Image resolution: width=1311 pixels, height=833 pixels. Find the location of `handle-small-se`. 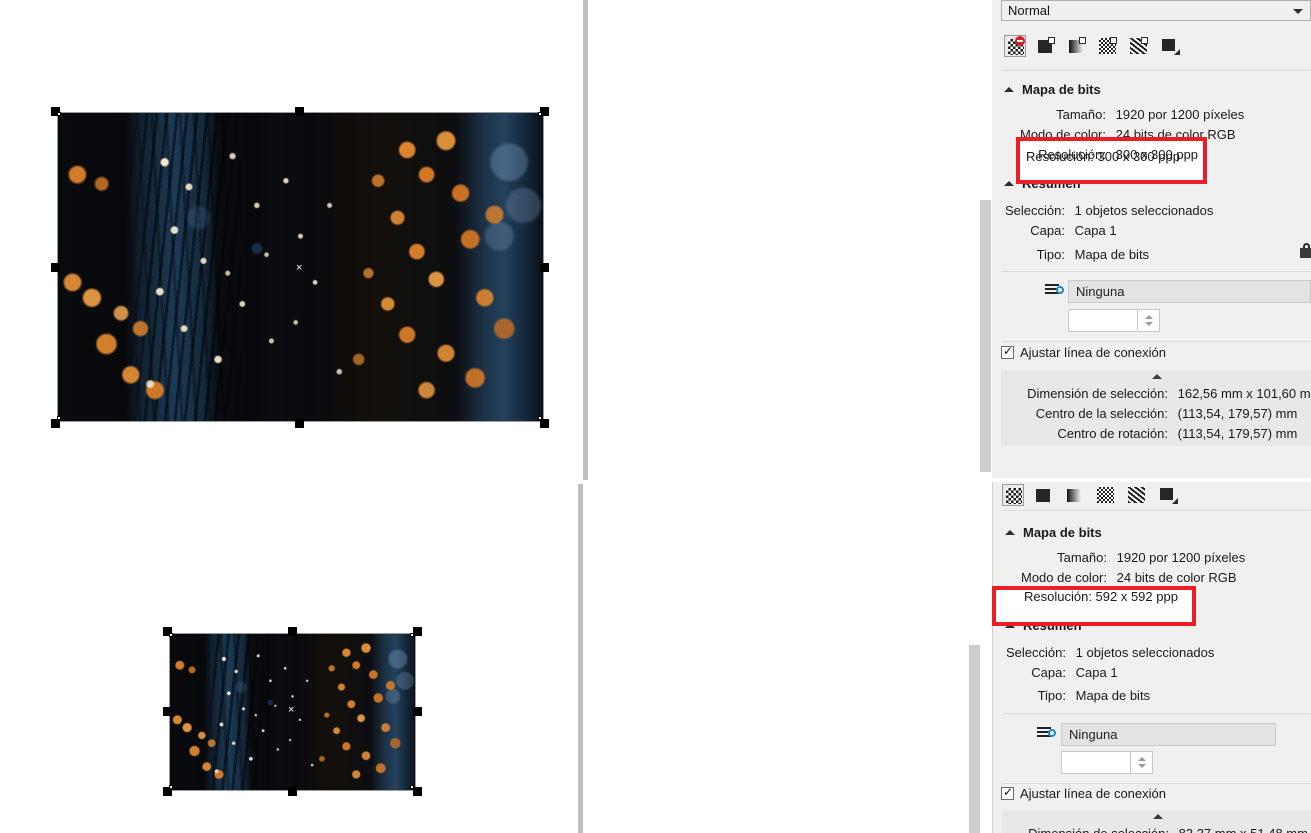

handle-small-se is located at coordinates (417, 791).